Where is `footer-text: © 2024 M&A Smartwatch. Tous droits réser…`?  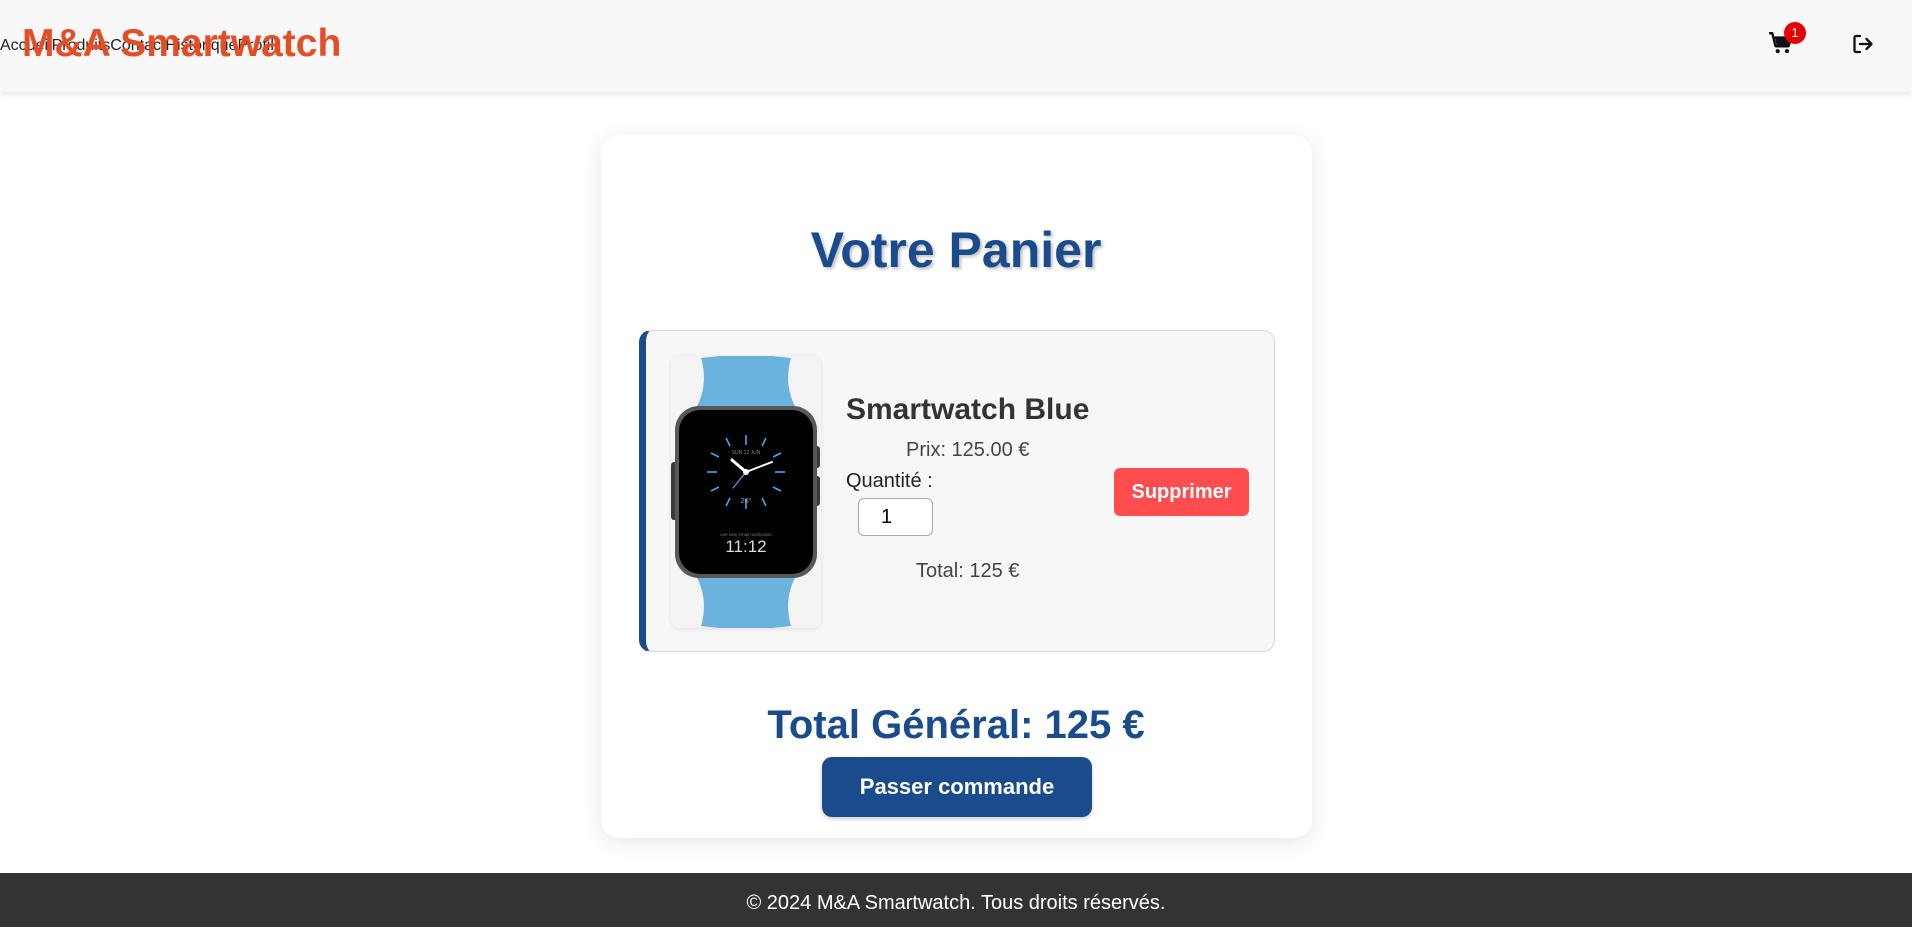
footer-text: © 2024 M&A Smartwatch. Tous droits réser… is located at coordinates (956, 903).